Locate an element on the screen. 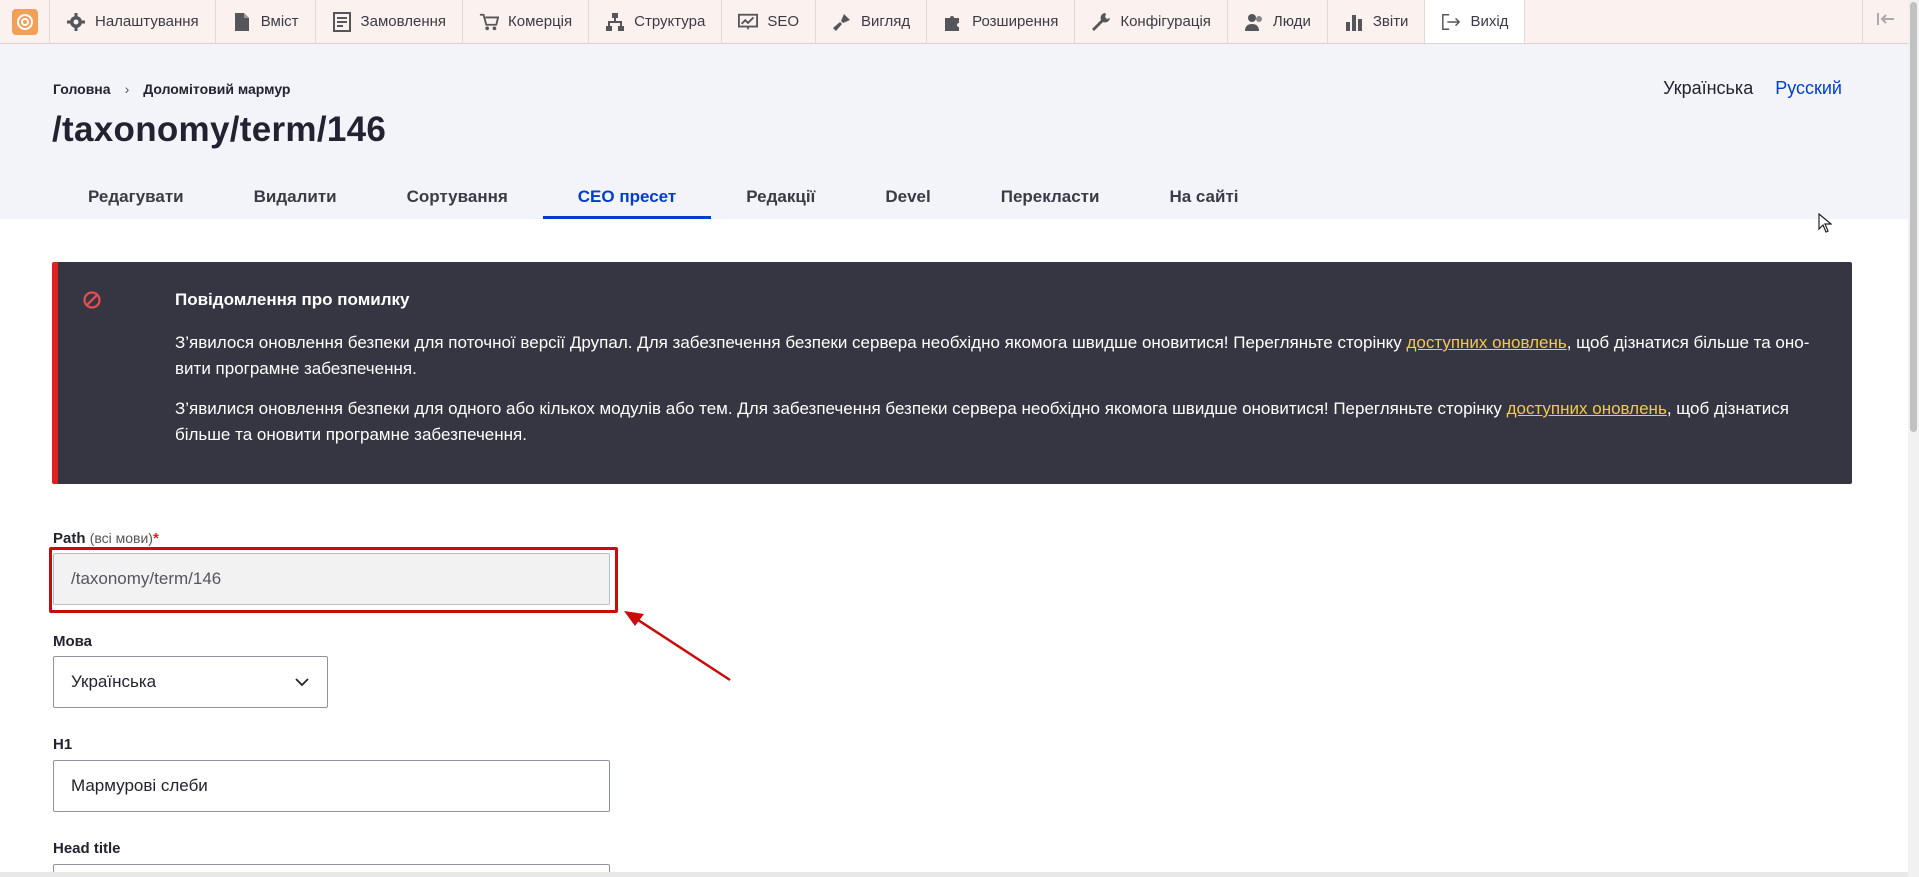 Image resolution: width=1919 pixels, height=877 pixels. tab-translate: Перекласти is located at coordinates (1050, 197).